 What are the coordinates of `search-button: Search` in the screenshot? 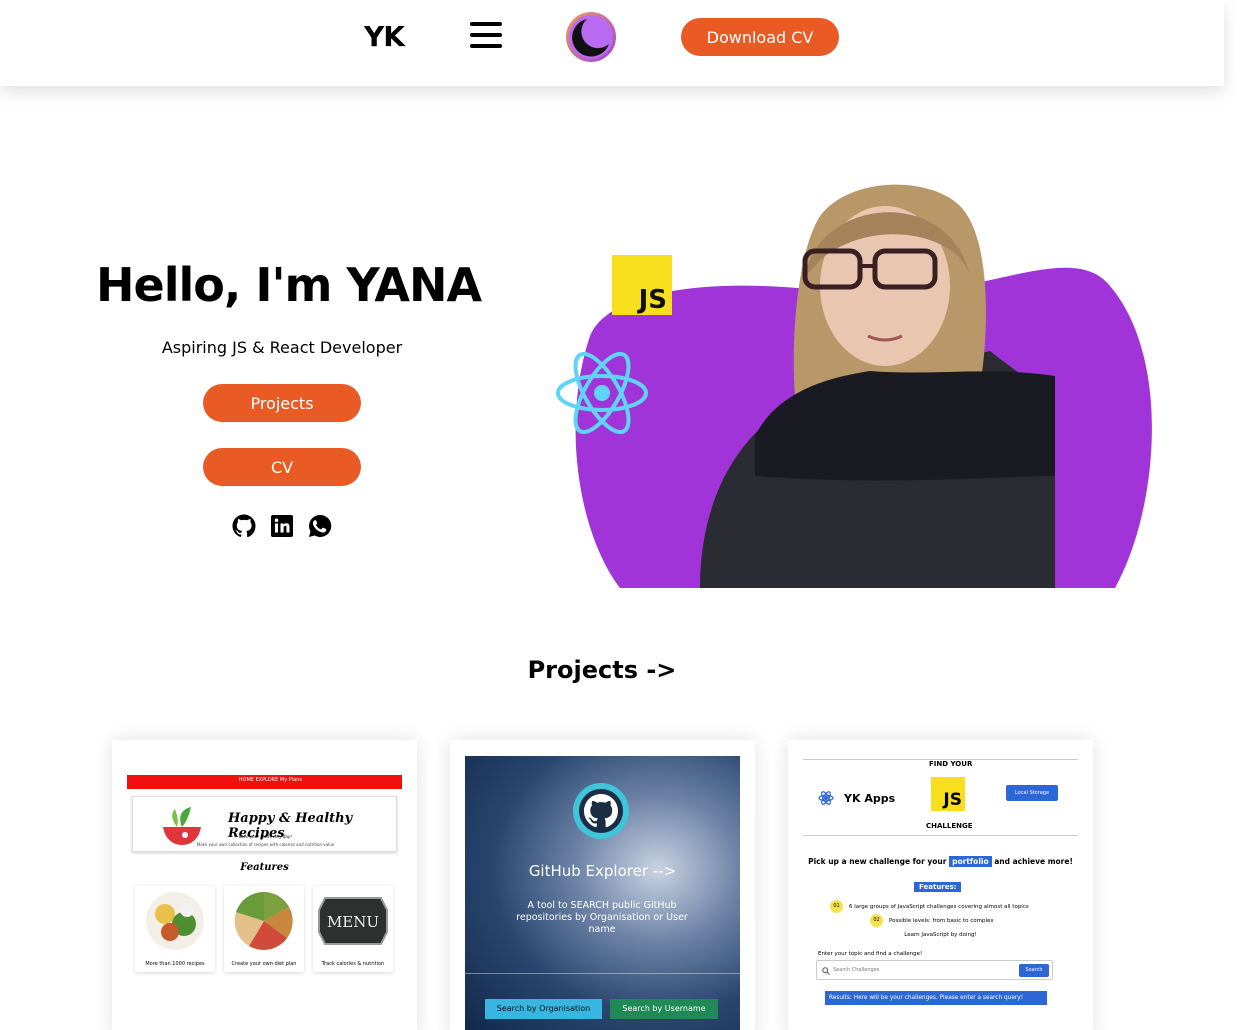 It's located at (1034, 970).